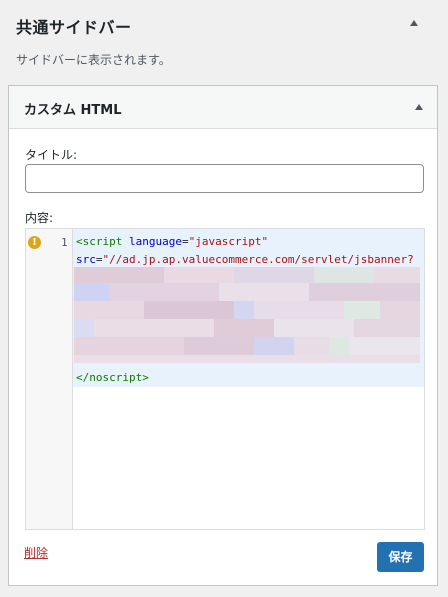  What do you see at coordinates (64, 242) in the screenshot?
I see `line-number: 1` at bounding box center [64, 242].